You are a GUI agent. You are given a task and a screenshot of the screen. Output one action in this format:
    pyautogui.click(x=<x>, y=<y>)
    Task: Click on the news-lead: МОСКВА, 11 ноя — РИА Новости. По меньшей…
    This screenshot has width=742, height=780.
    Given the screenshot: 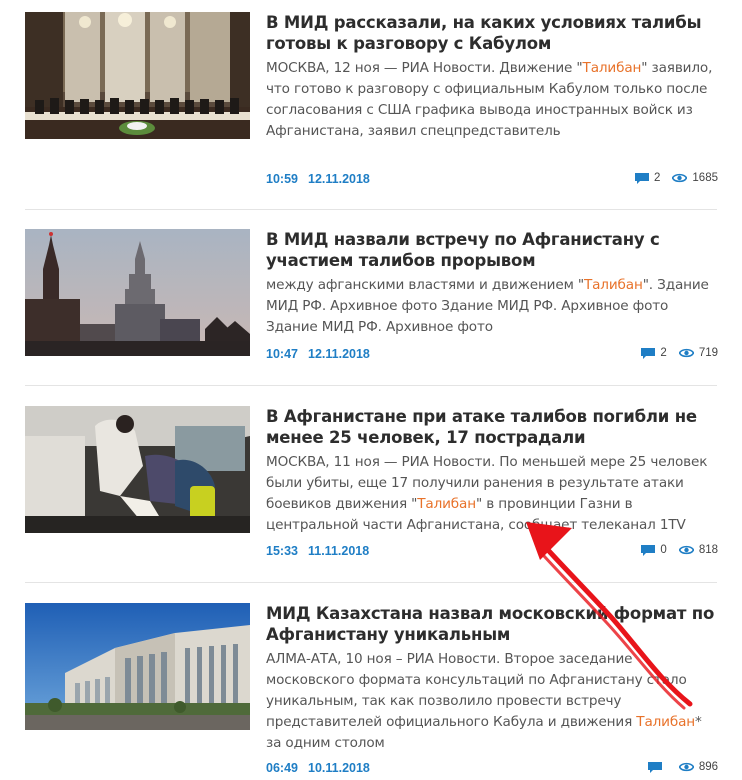 What is the action you would take?
    pyautogui.click(x=492, y=494)
    